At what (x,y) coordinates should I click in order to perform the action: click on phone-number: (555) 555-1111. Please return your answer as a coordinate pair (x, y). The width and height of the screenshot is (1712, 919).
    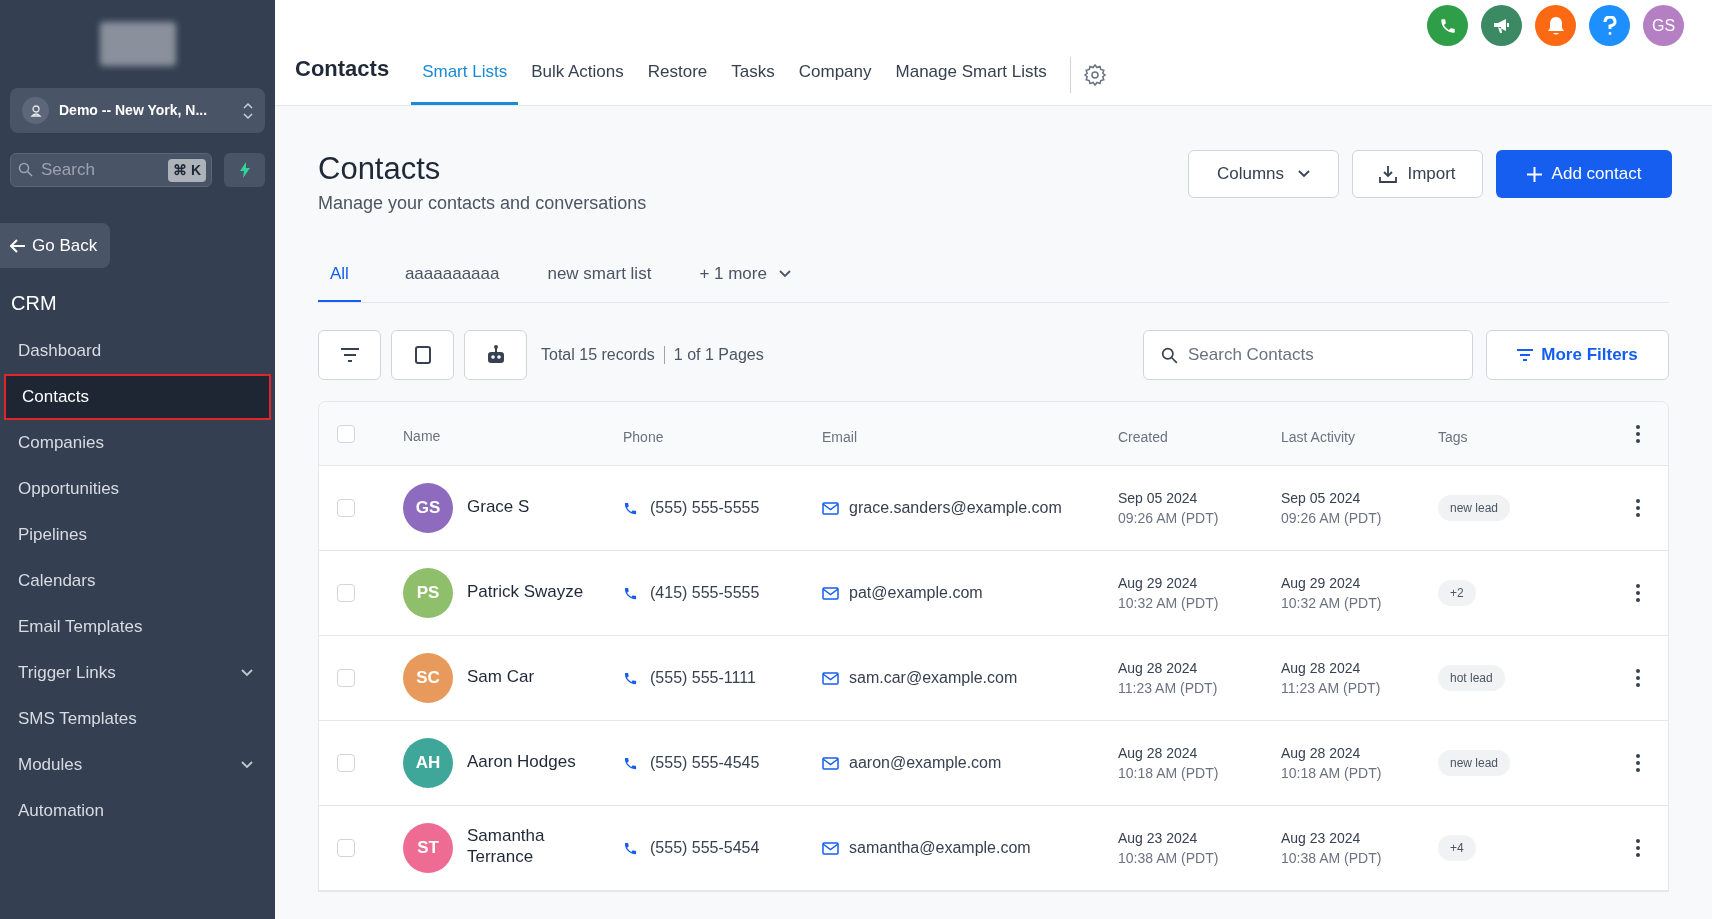
    Looking at the image, I should click on (703, 678).